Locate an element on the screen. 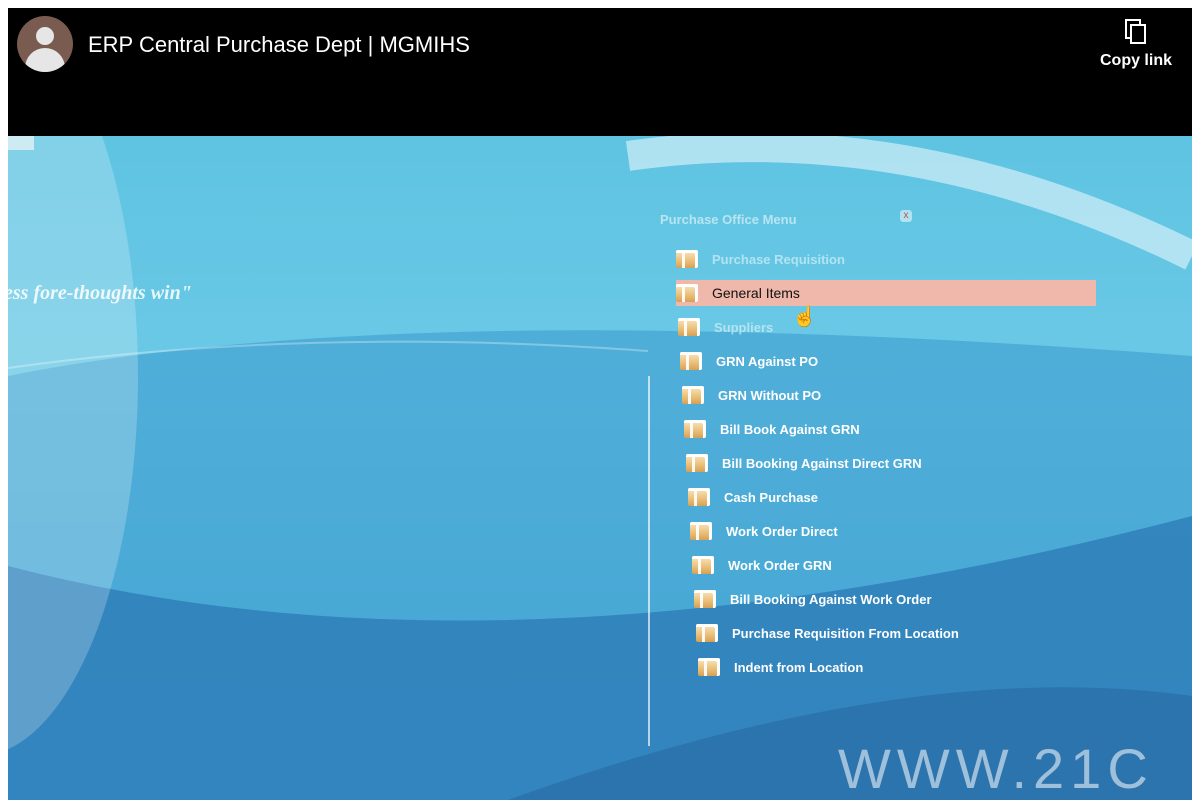 This screenshot has height=800, width=1194. watermark-text: WWW.21C is located at coordinates (996, 768).